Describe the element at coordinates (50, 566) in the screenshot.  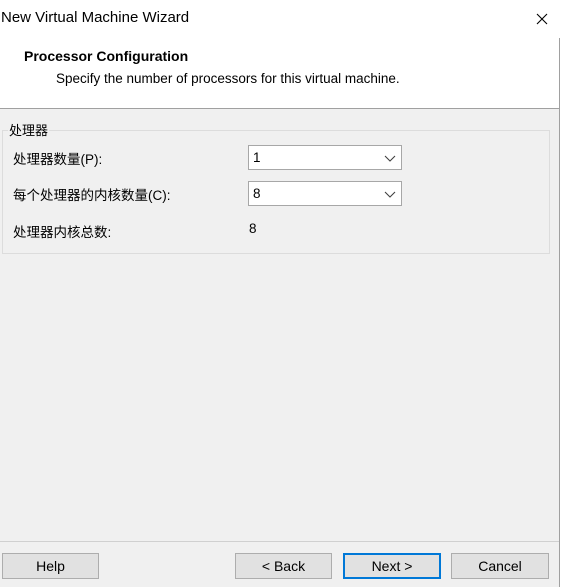
I see `help-button: Help` at that location.